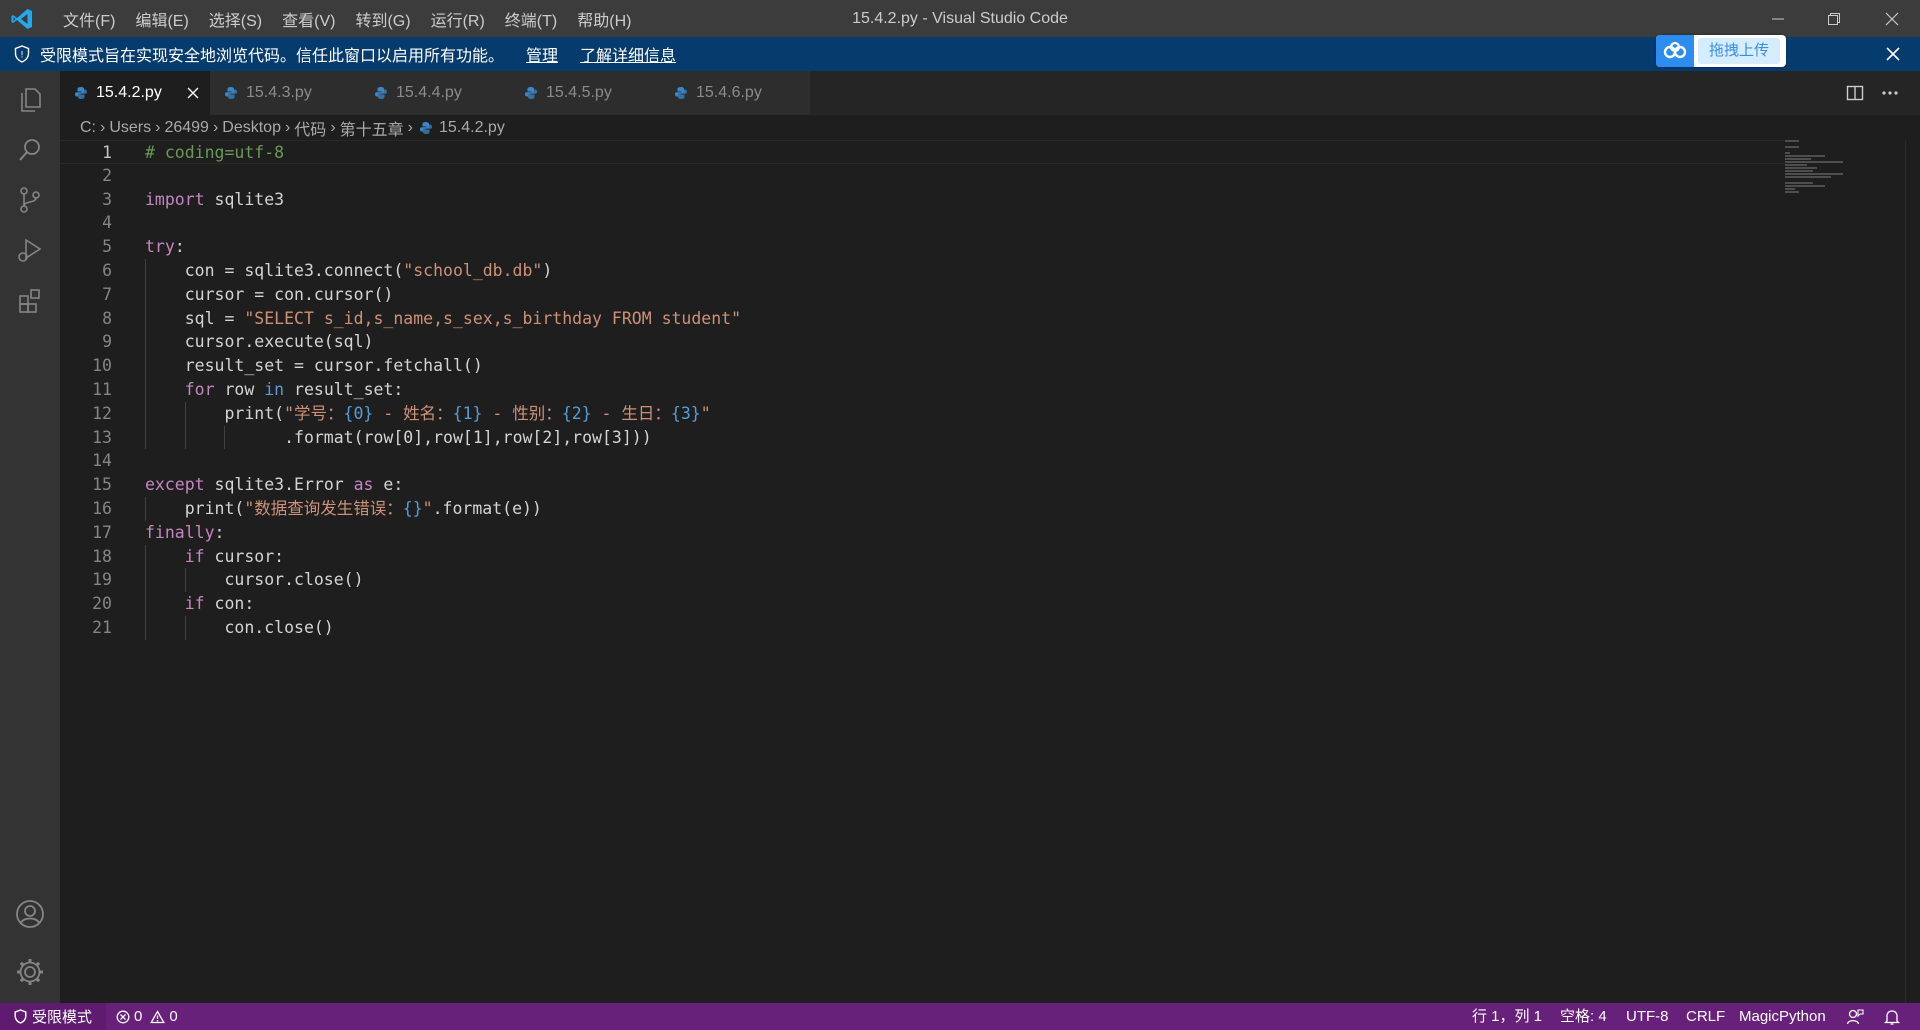 The height and width of the screenshot is (1030, 1920). What do you see at coordinates (922, 152) in the screenshot?
I see `code-line: 1 # coding=utf-8` at bounding box center [922, 152].